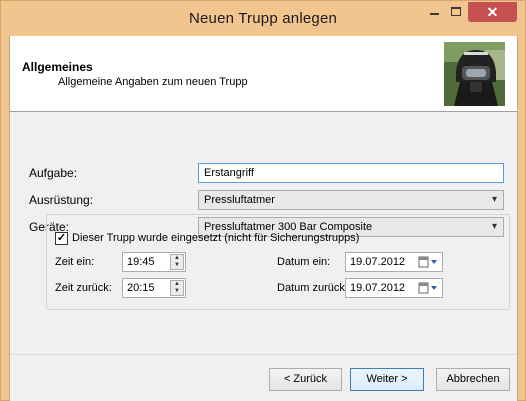 This screenshot has height=401, width=526. I want to click on ausruestung-value: Pressluftatmer, so click(239, 200).